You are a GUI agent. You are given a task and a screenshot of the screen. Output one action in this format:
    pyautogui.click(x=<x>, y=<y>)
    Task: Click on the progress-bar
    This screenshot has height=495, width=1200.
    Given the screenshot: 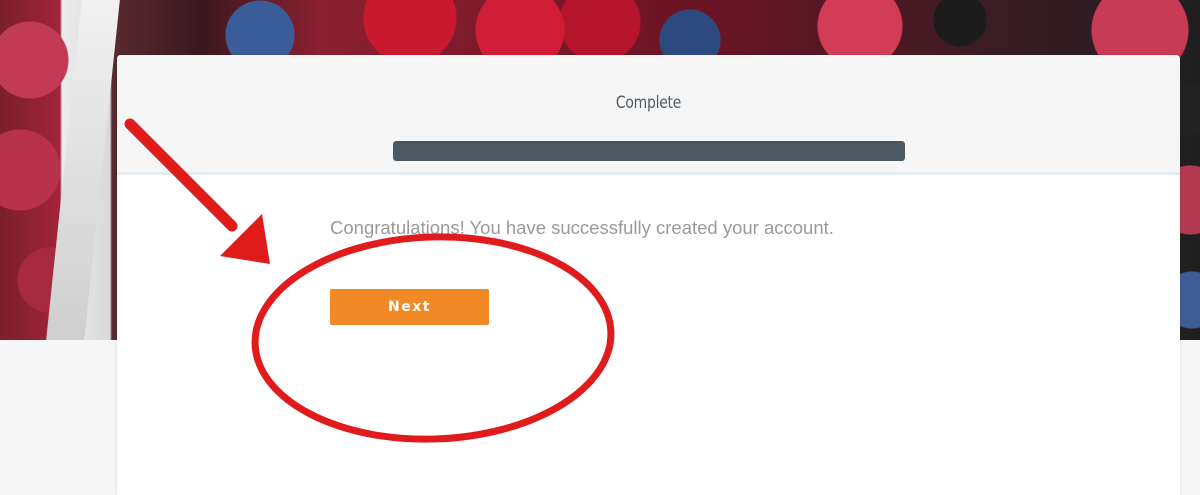 What is the action you would take?
    pyautogui.click(x=649, y=151)
    